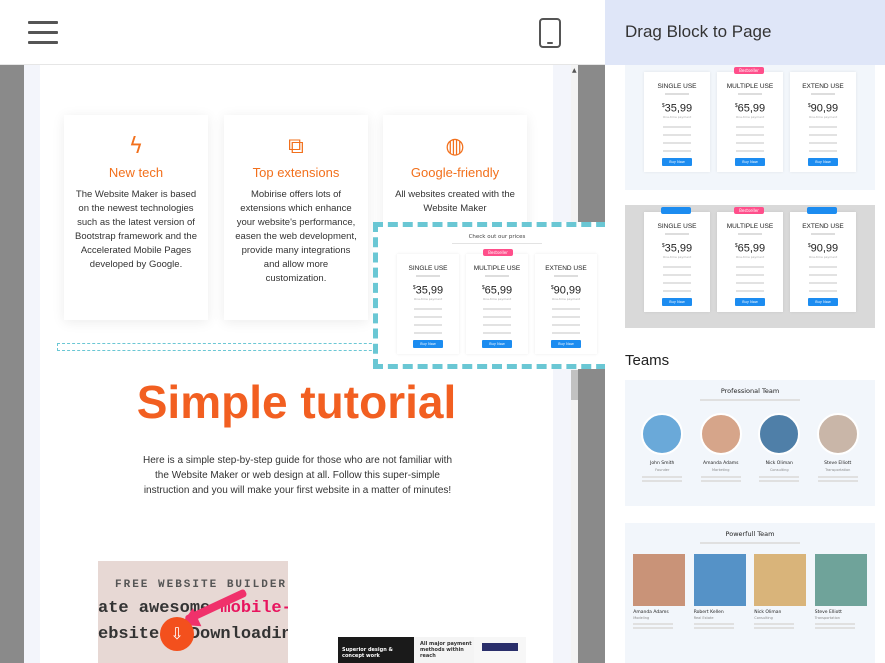 This screenshot has height=663, width=885. I want to click on lightning-icon: ϟ, so click(136, 146).